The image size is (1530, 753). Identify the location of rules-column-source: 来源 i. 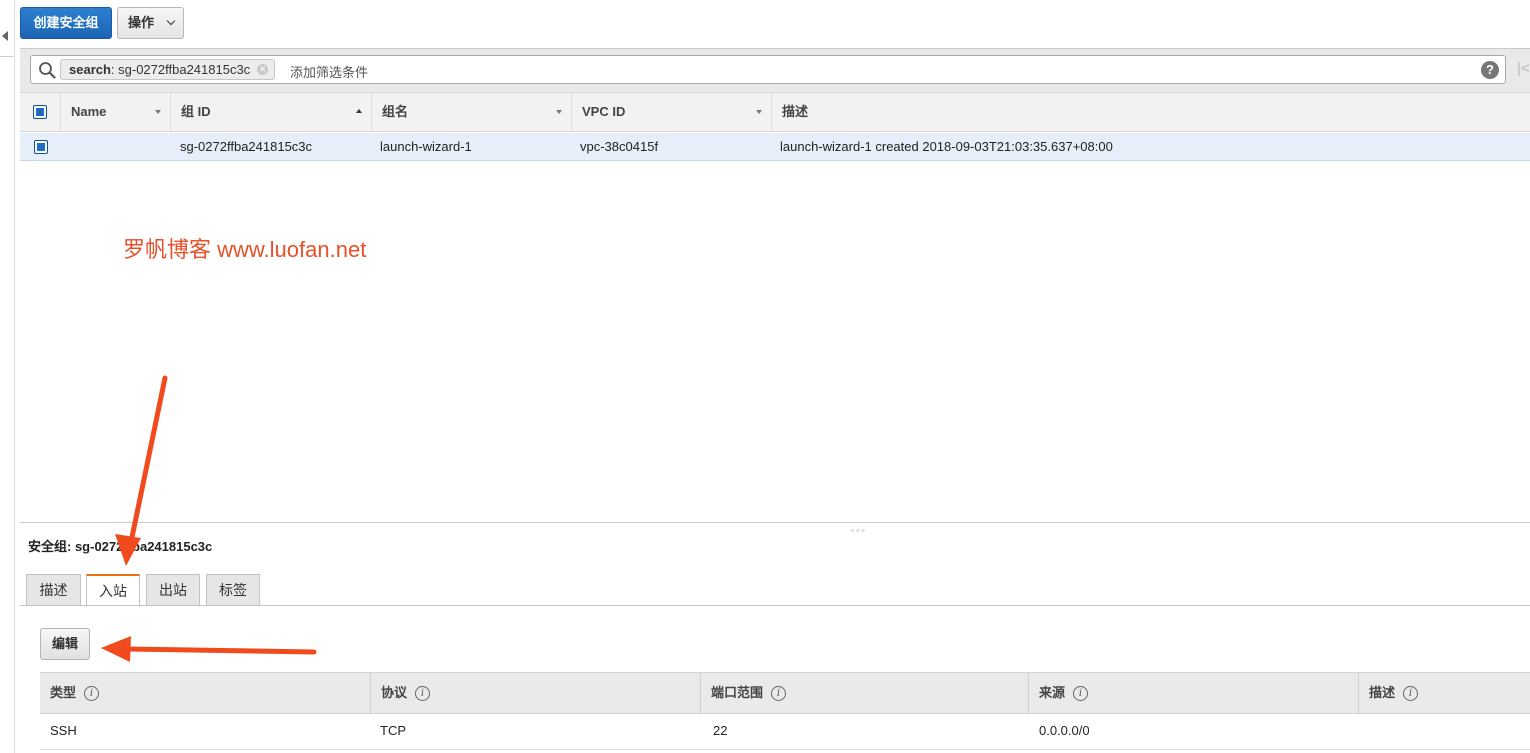
(1192, 693).